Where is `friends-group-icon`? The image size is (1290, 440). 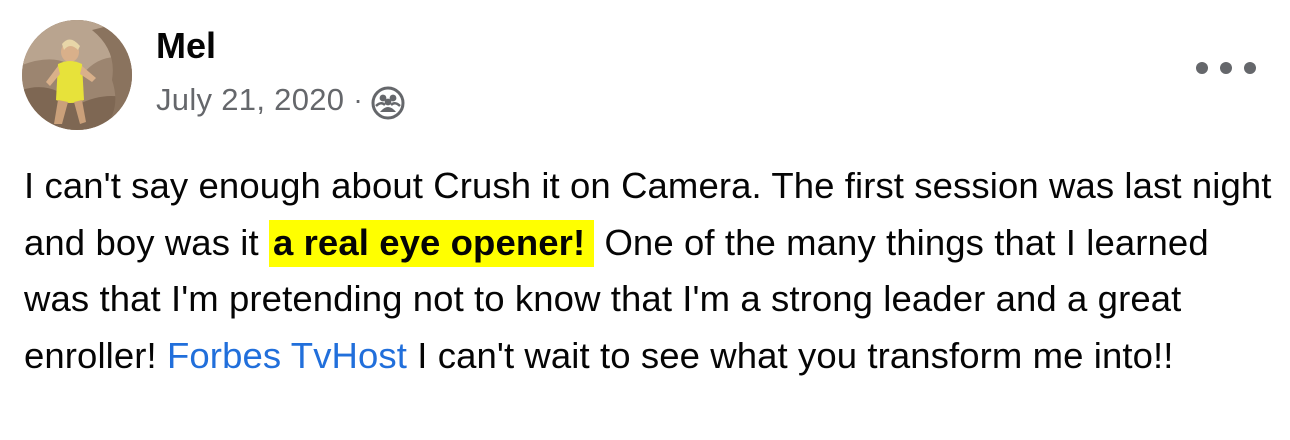
friends-group-icon is located at coordinates (388, 103).